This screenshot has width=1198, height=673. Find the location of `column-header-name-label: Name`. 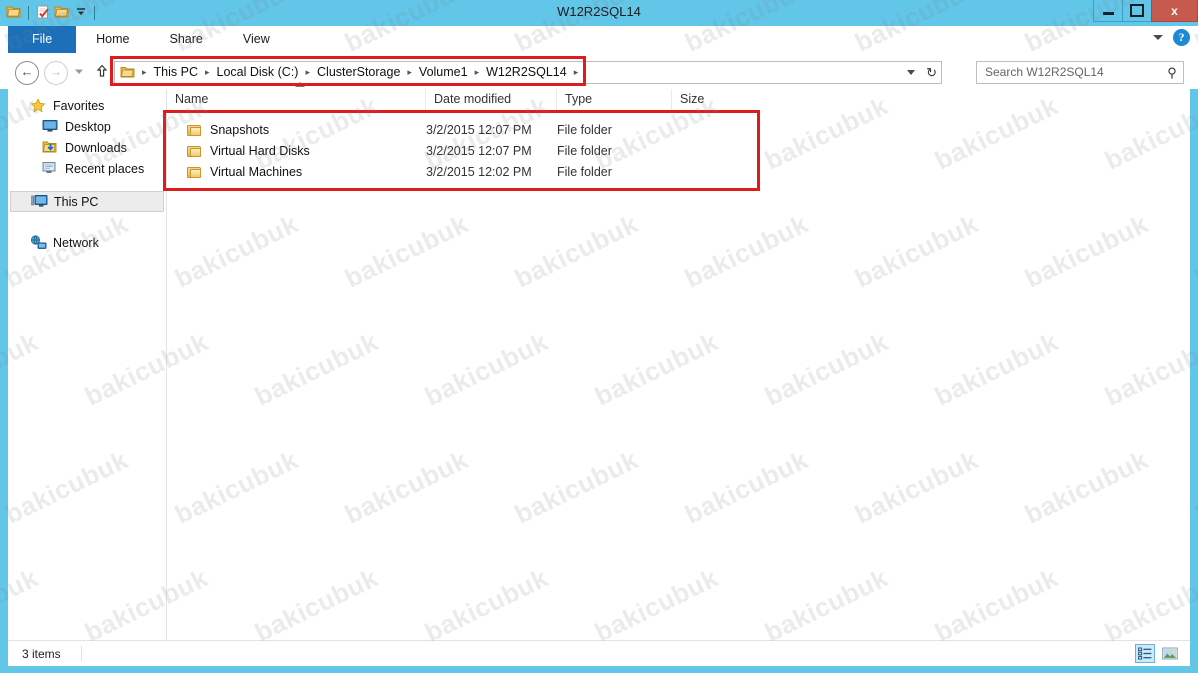

column-header-name-label: Name is located at coordinates (192, 99).